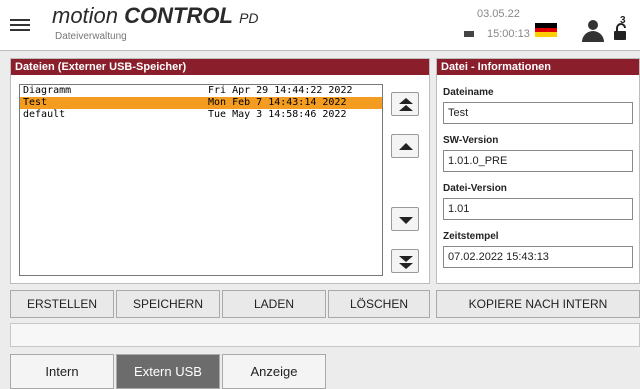 This screenshot has width=640, height=389. I want to click on file-name: default, so click(44, 114).